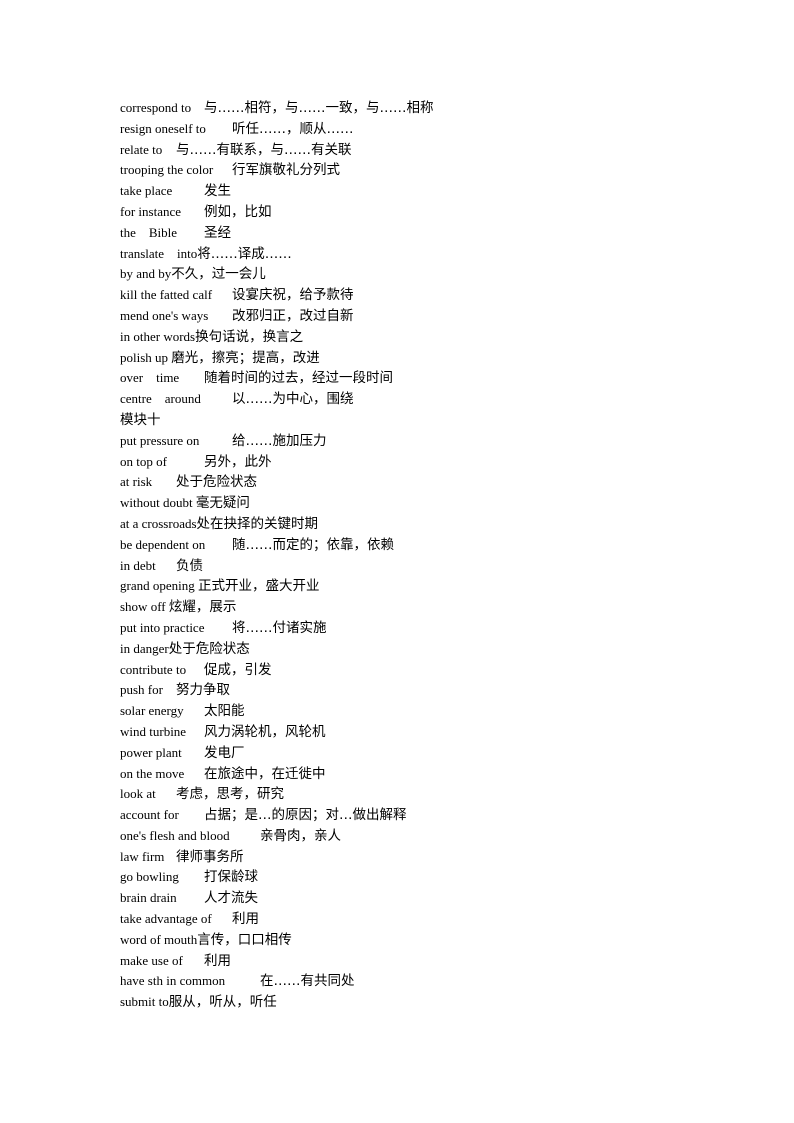  I want to click on phrase-chinese: 言传，口口相传, so click(244, 939).